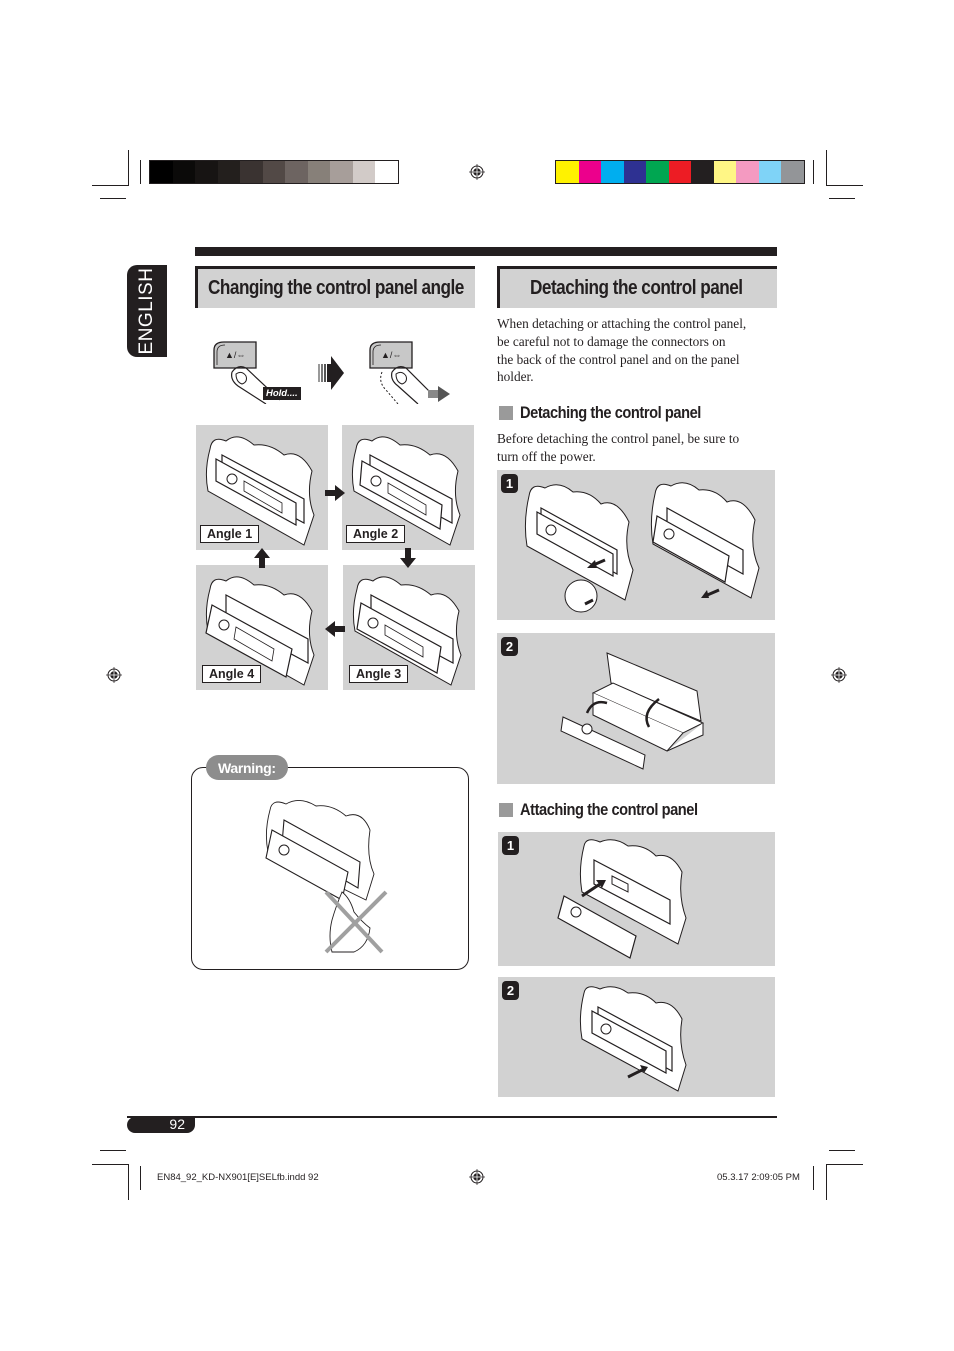  Describe the element at coordinates (515, 377) in the screenshot. I see `text-line: holder.` at that location.